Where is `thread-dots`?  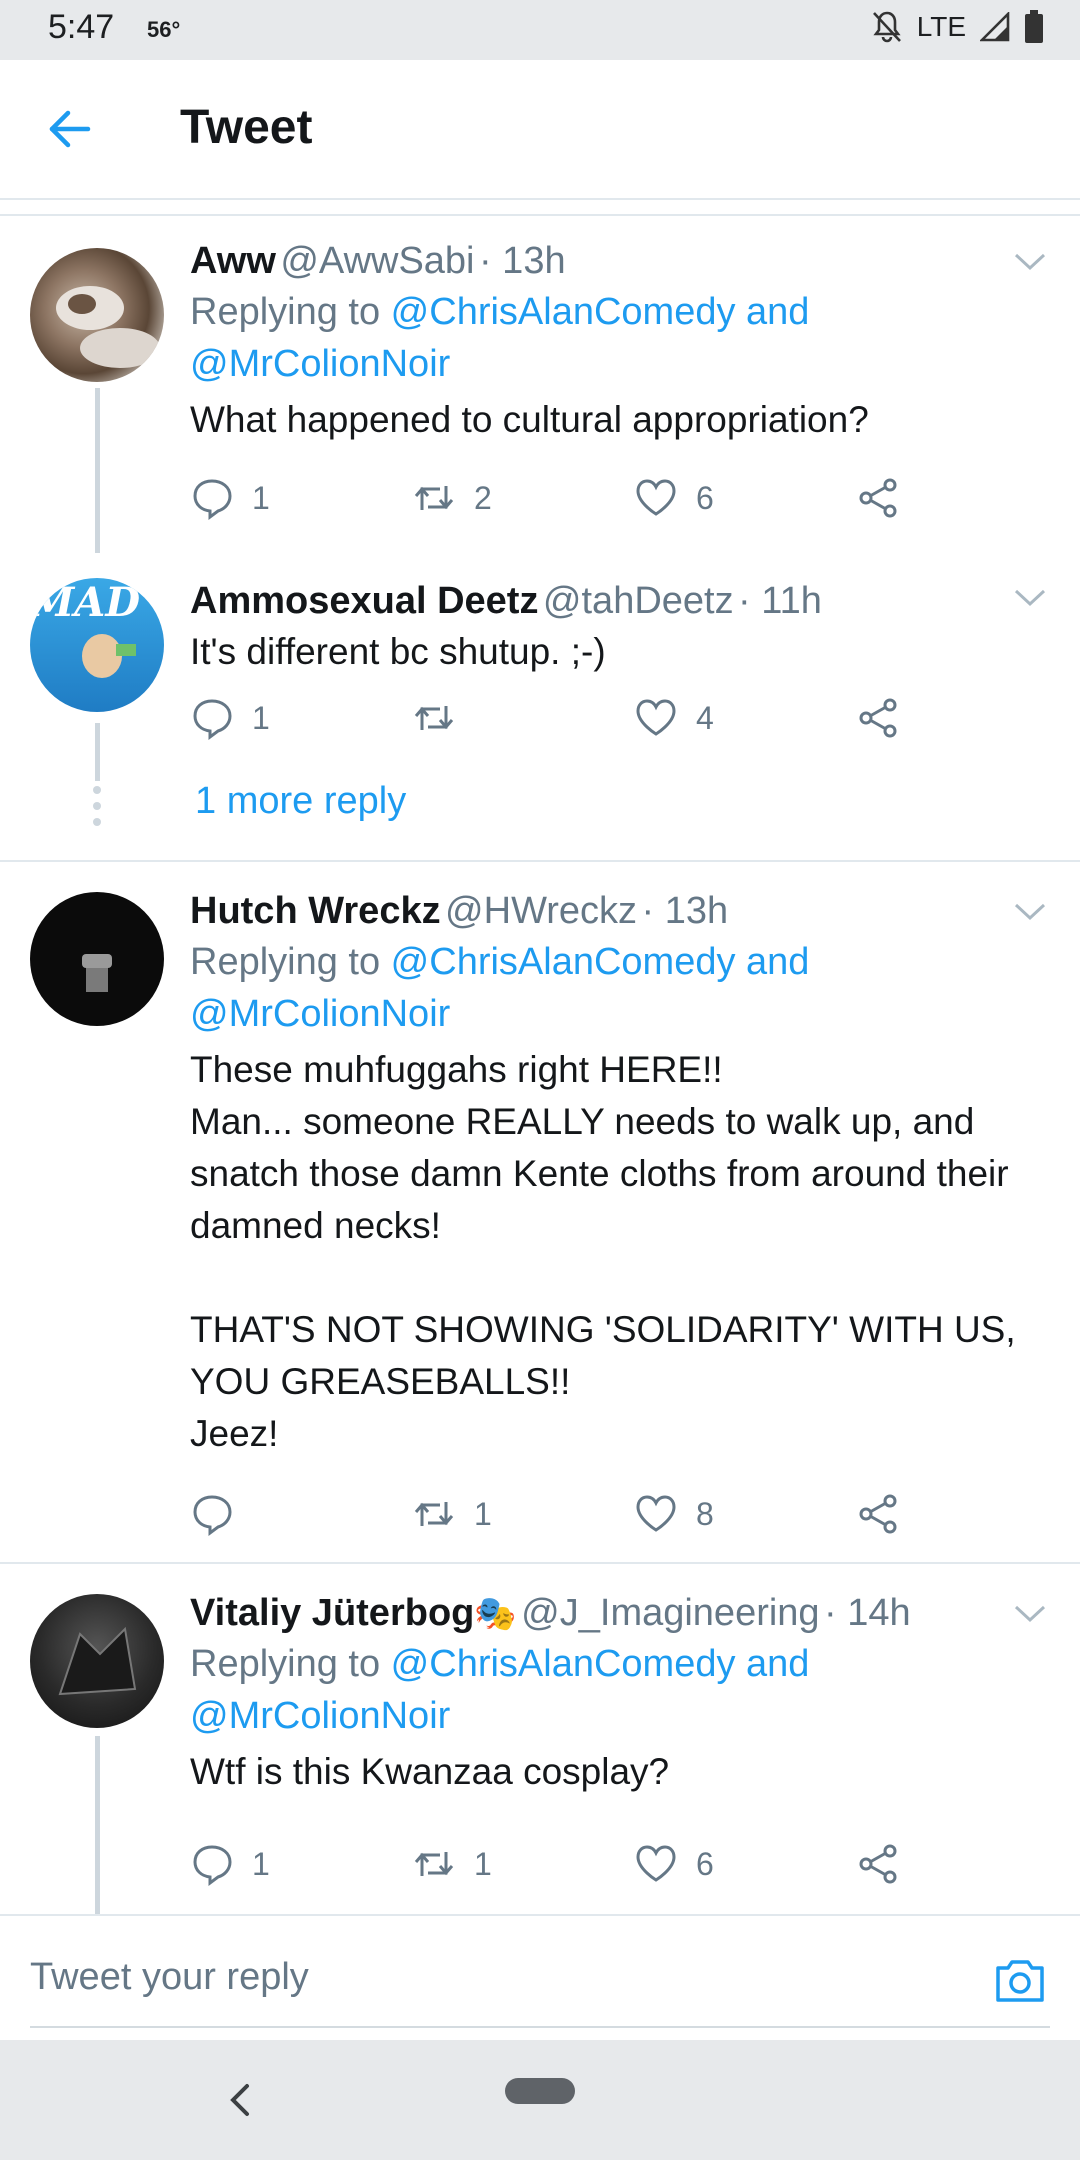
thread-dots is located at coordinates (98, 810).